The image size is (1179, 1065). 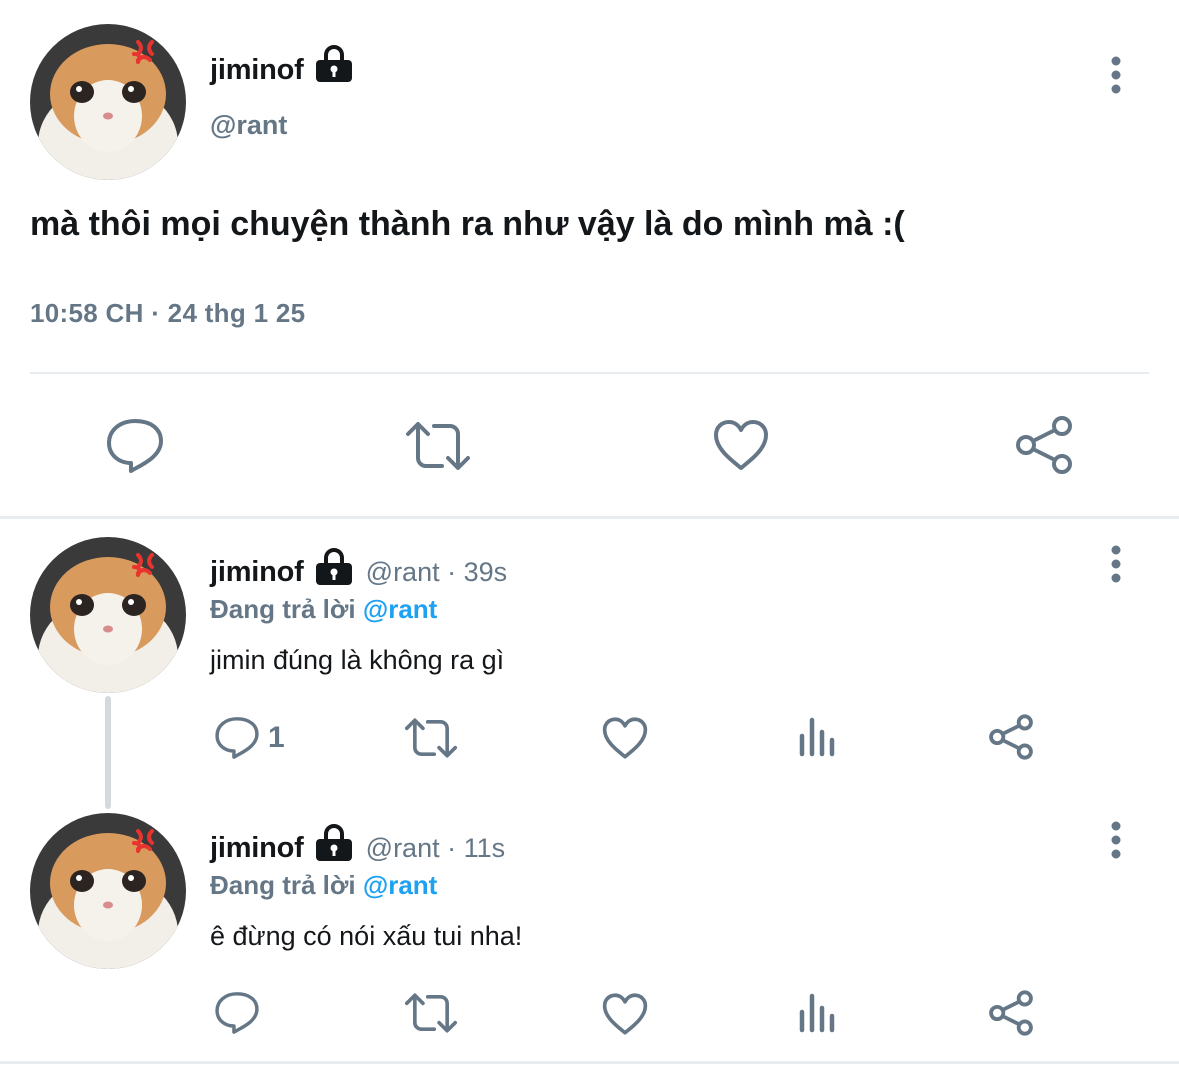 What do you see at coordinates (366, 936) in the screenshot?
I see `reply-text: ê đừng có nói xấu tui nha!` at bounding box center [366, 936].